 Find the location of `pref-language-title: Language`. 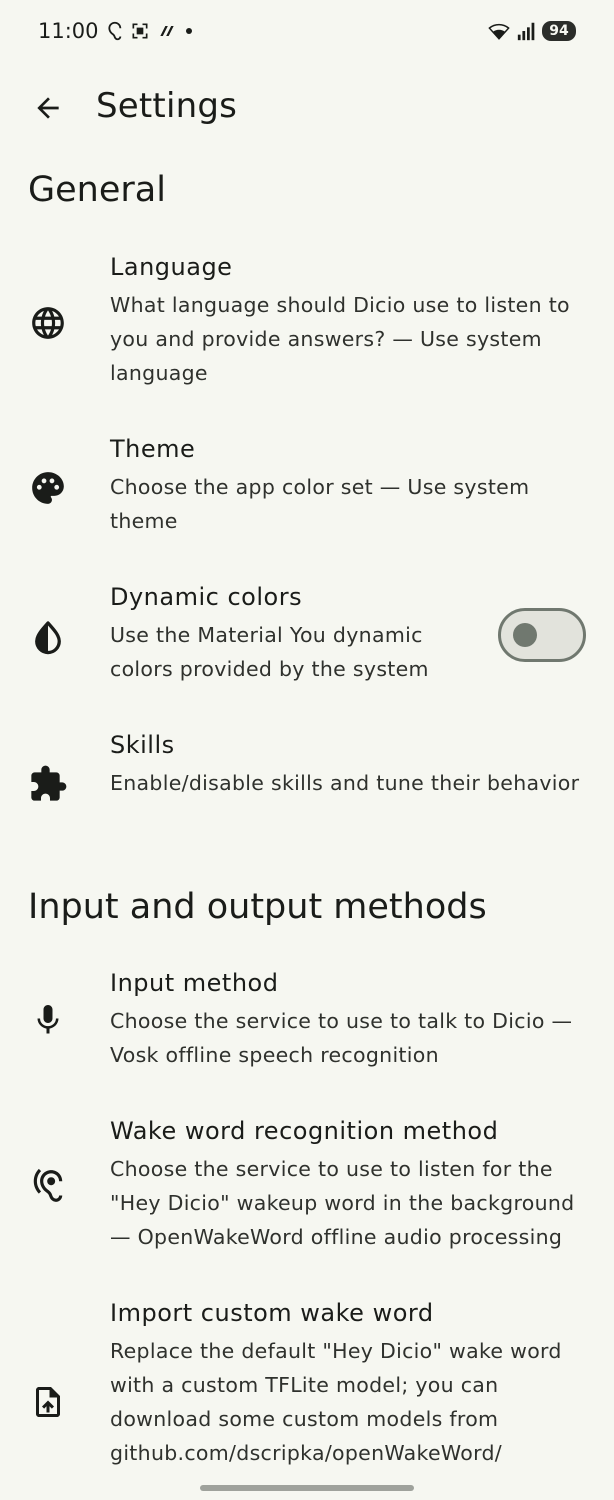

pref-language-title: Language is located at coordinates (171, 267).